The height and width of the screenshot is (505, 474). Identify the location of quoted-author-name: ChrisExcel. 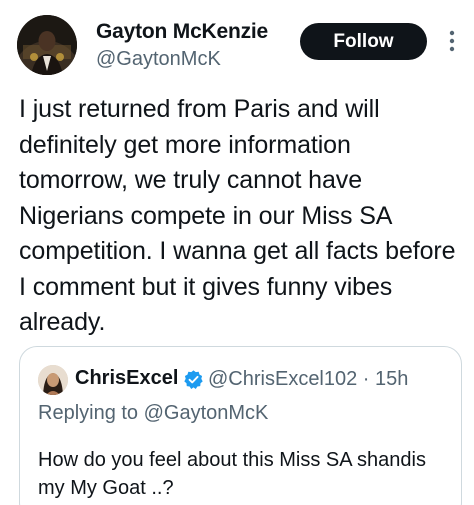
(126, 378).